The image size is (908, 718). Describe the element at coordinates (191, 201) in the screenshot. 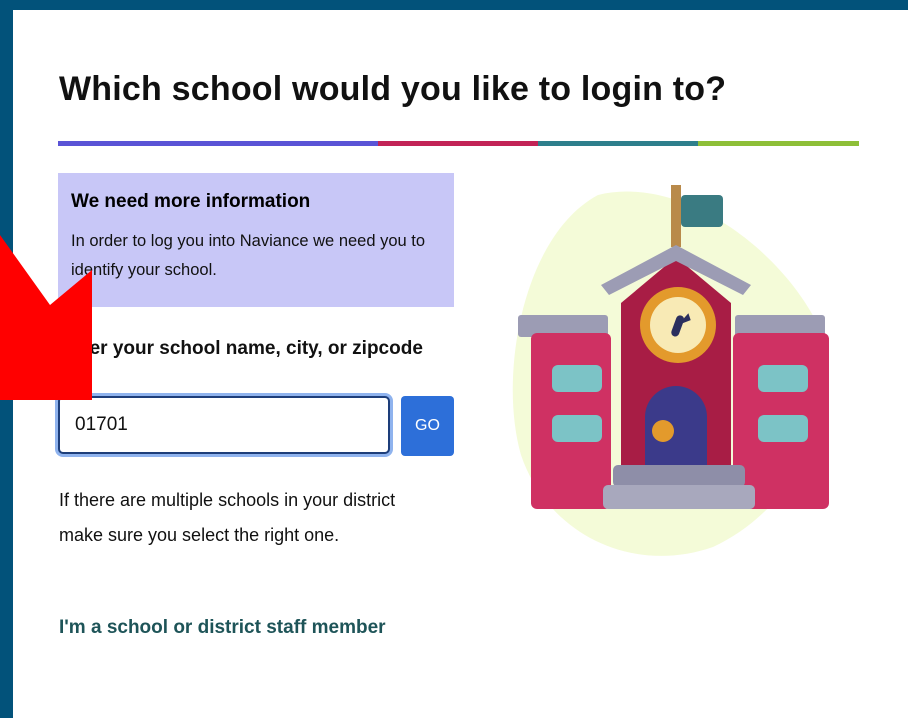

I see `info-heading: We need more information` at that location.